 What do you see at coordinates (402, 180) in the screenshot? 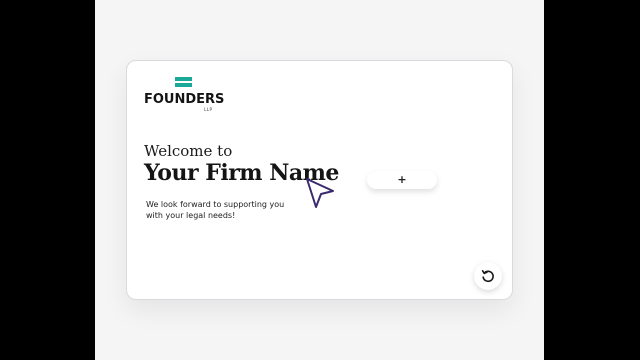
I see `add-button: +` at bounding box center [402, 180].